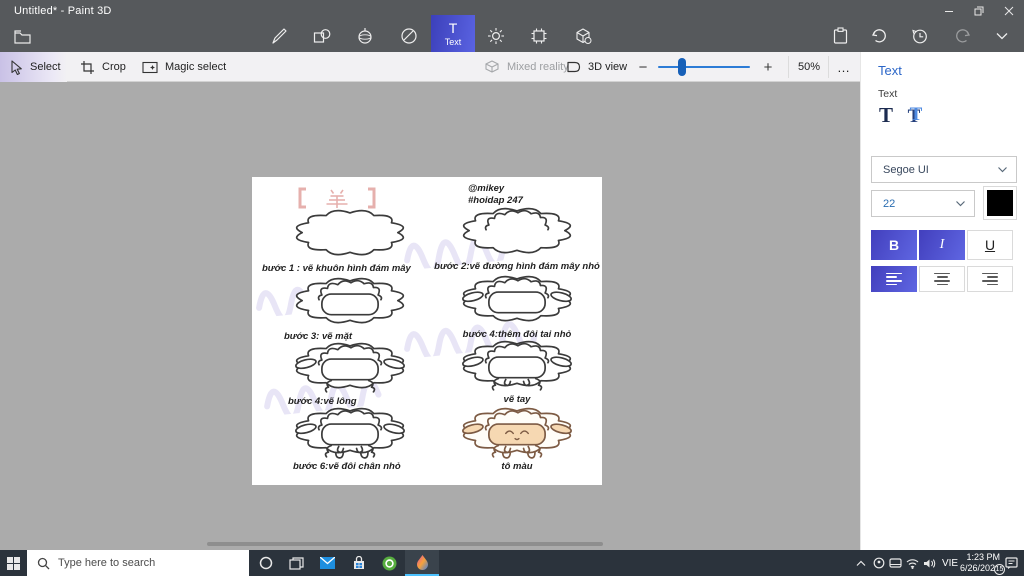 Image resolution: width=1024 pixels, height=576 pixels. What do you see at coordinates (409, 36) in the screenshot?
I see `stickers-tool-icon` at bounding box center [409, 36].